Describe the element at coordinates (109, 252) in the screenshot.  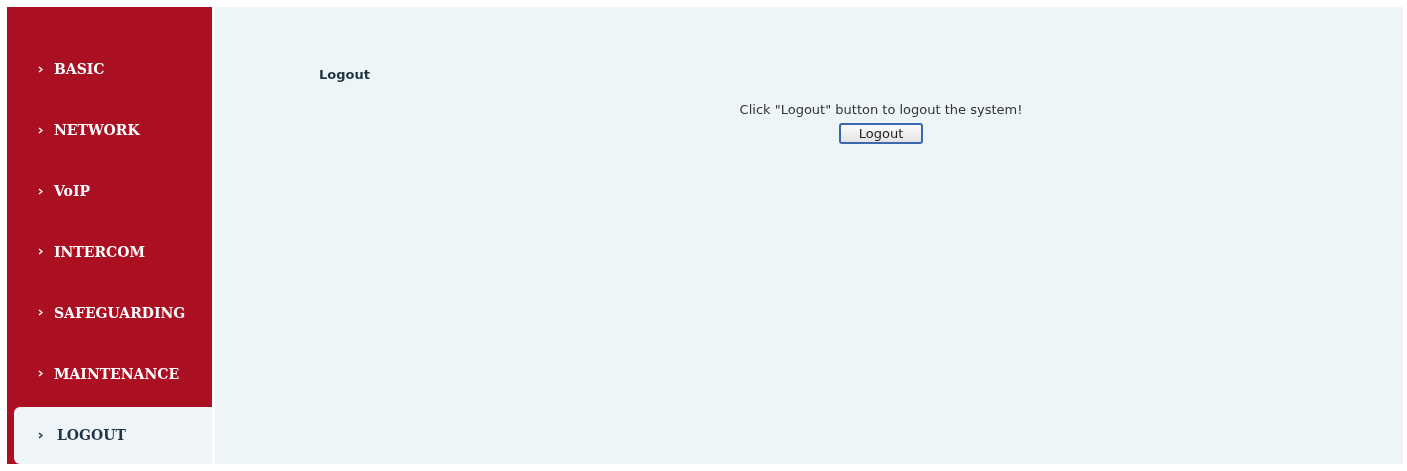
I see `sidebar-item: INTERCOM` at that location.